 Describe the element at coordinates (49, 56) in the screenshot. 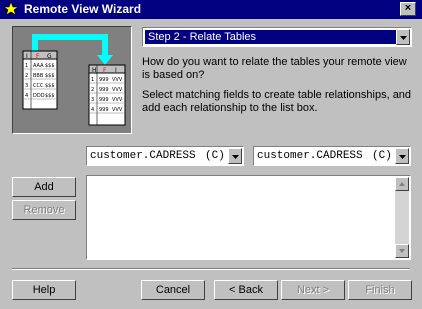

I see `svg-text: G` at that location.